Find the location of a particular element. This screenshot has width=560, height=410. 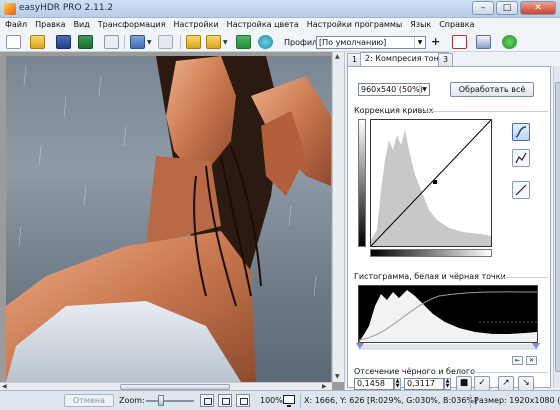

actual-size-button is located at coordinates (243, 400).